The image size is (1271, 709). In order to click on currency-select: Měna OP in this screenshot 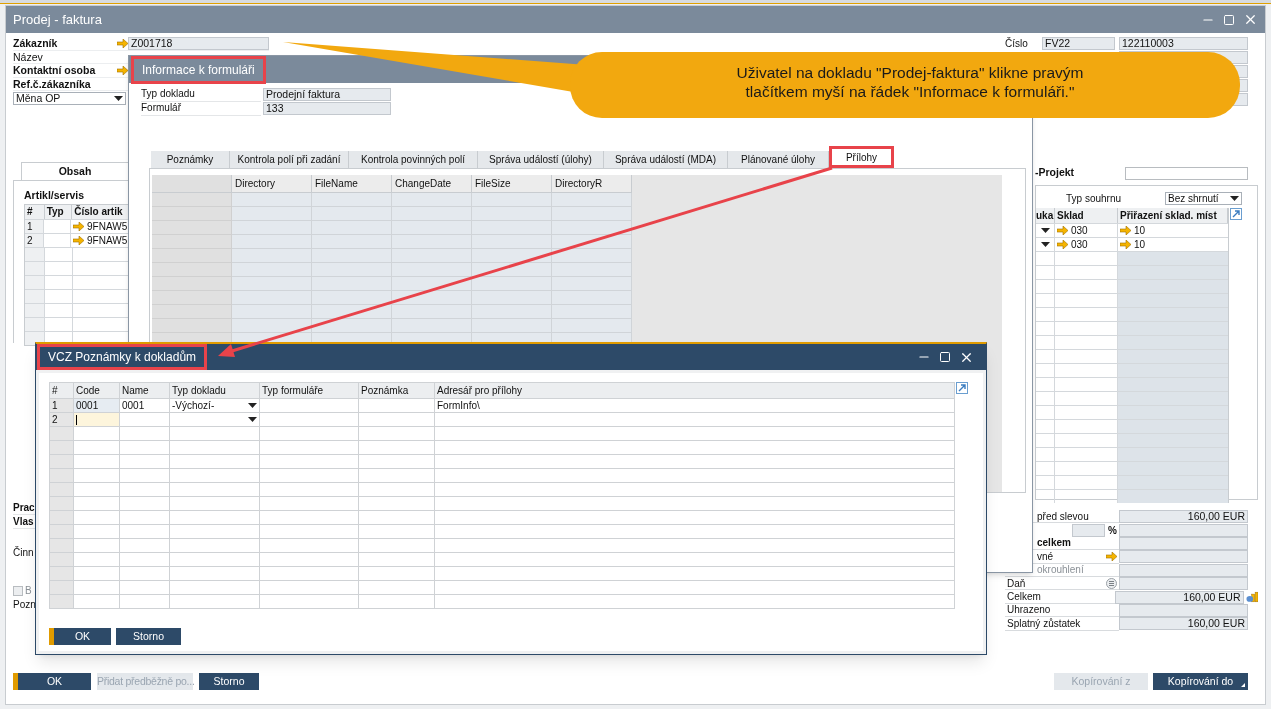, I will do `click(69, 98)`.